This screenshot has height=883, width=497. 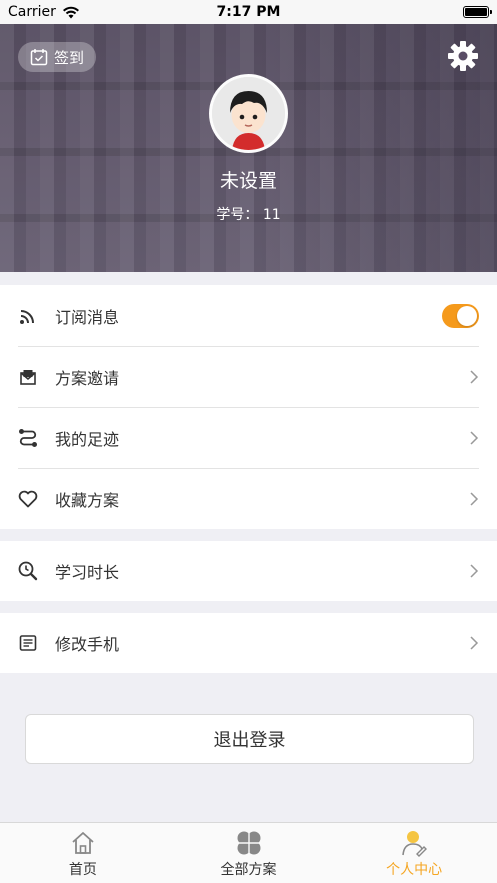 What do you see at coordinates (87, 439) in the screenshot?
I see `menu-item-label: 我的足迹` at bounding box center [87, 439].